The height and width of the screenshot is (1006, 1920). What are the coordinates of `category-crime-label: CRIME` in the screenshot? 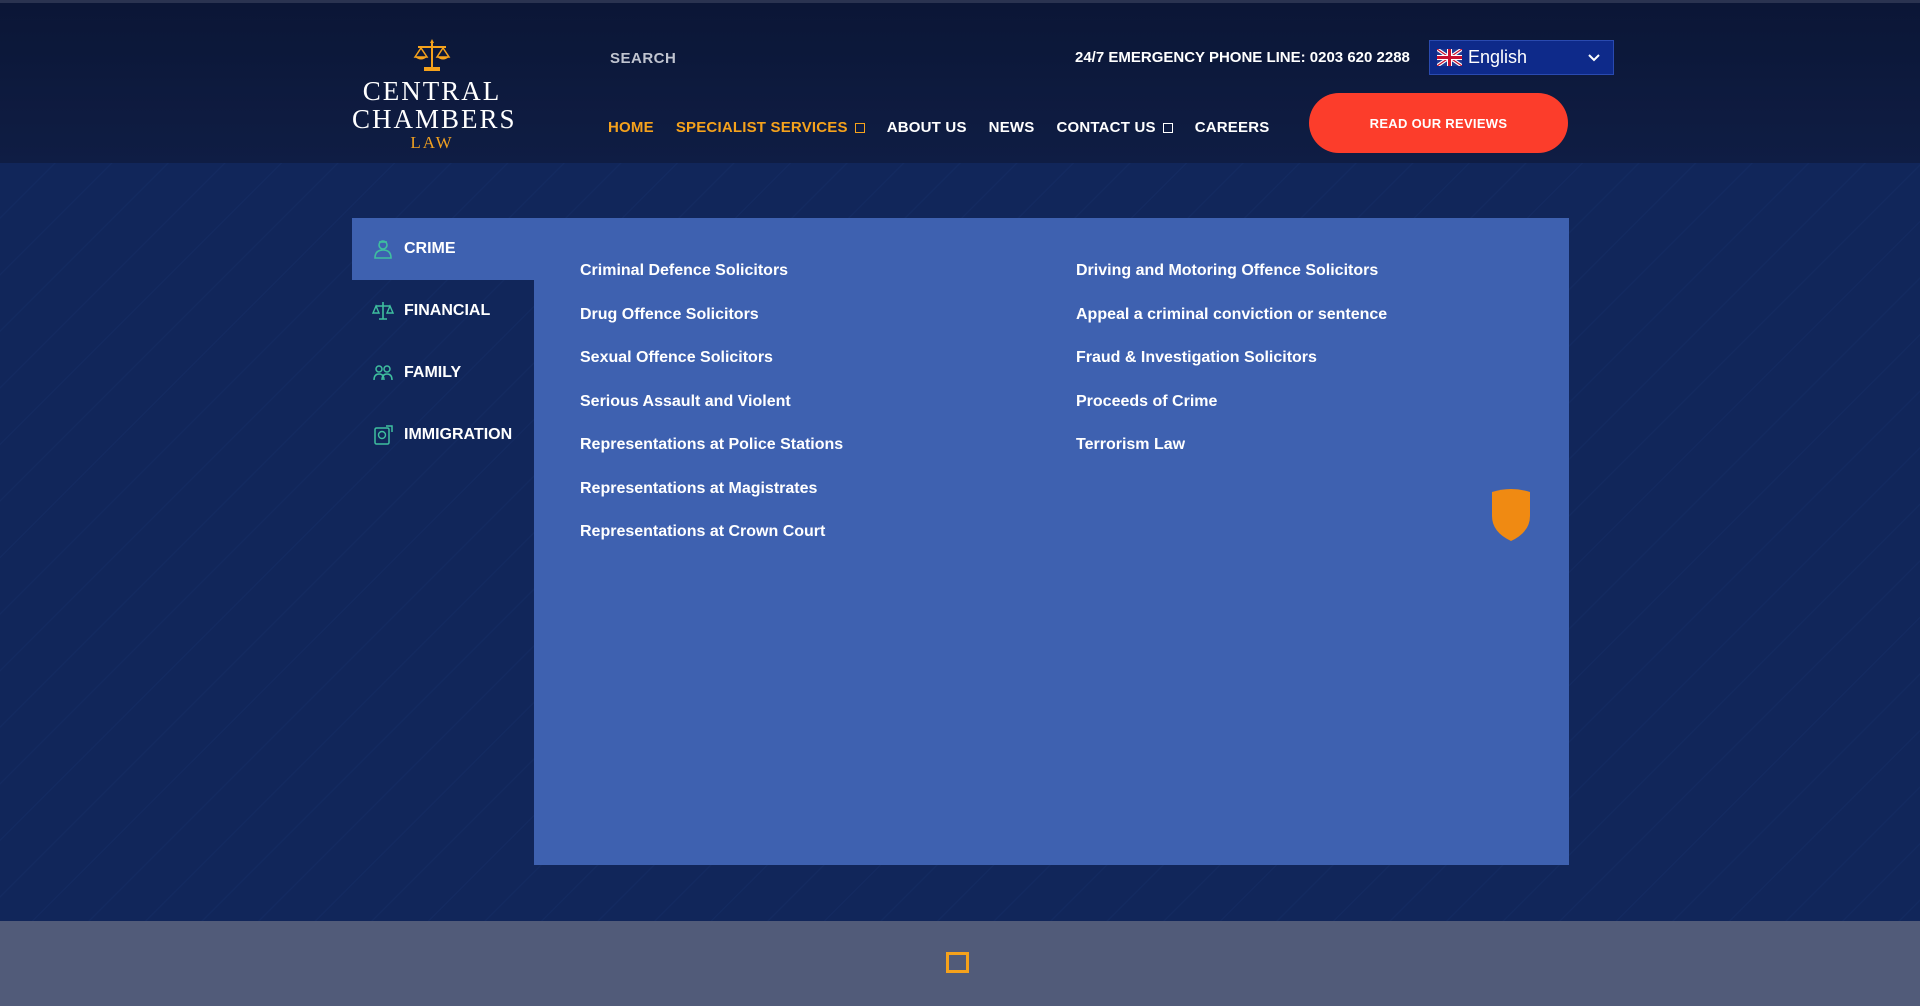 It's located at (430, 248).